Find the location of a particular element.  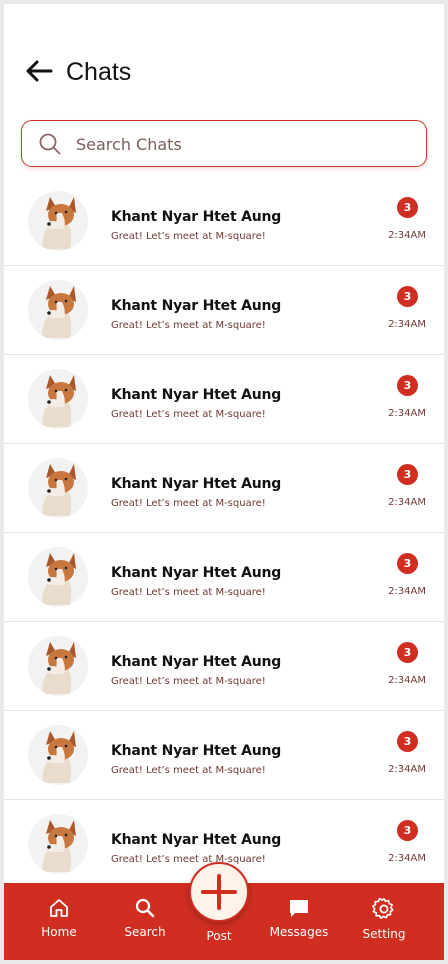

nav-search: Search is located at coordinates (145, 921).